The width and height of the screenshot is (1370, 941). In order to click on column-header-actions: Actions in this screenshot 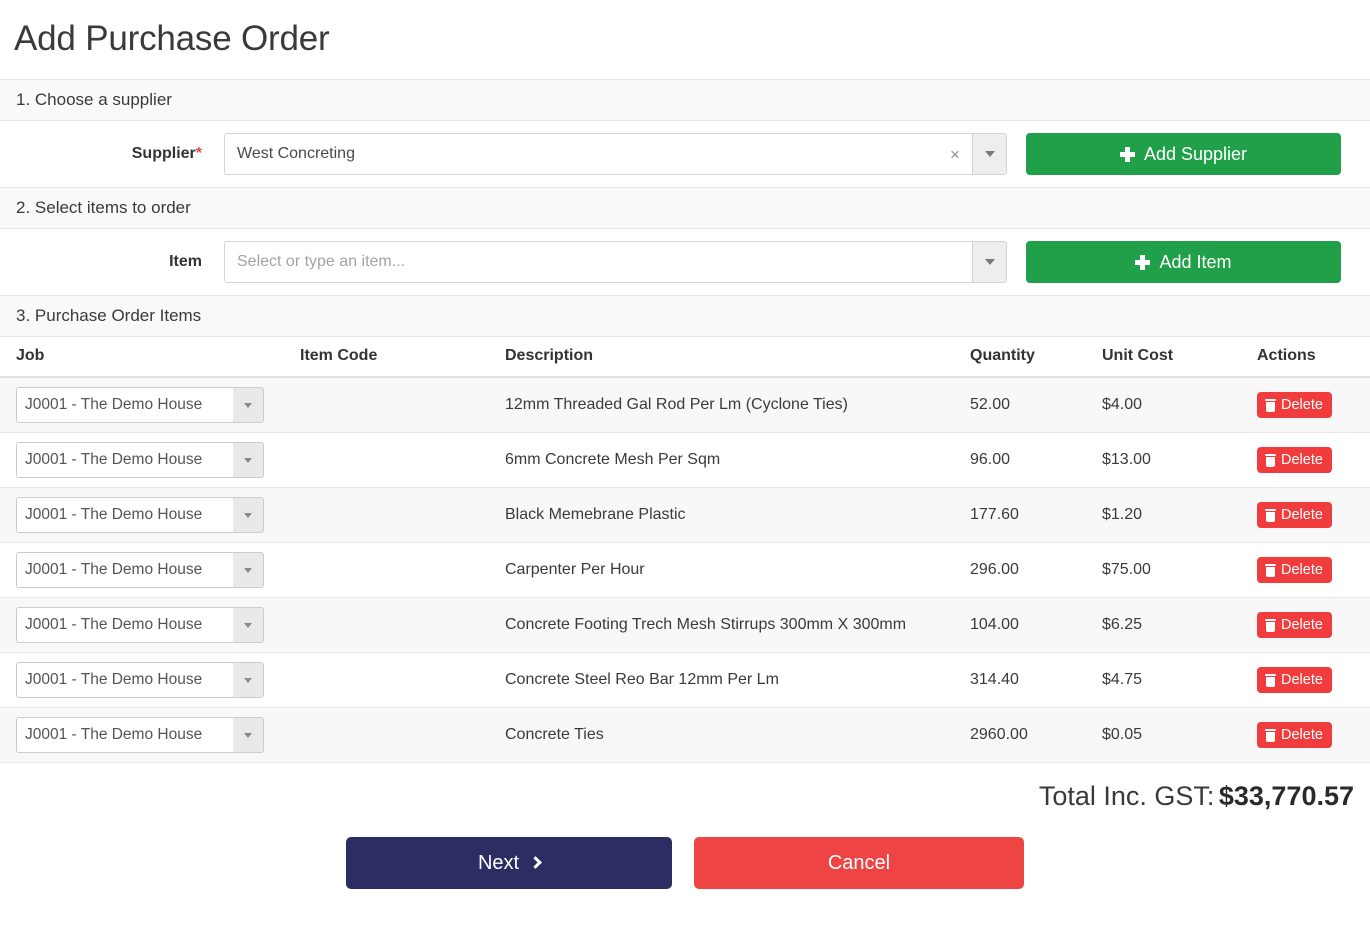, I will do `click(1313, 357)`.